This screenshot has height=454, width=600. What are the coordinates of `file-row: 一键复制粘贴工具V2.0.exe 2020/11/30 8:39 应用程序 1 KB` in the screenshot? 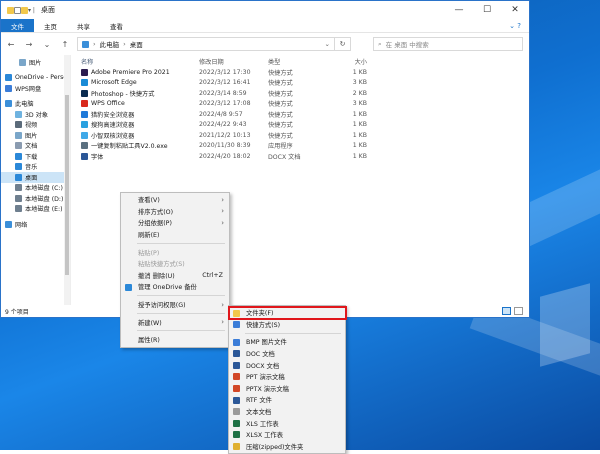 It's located at (305, 146).